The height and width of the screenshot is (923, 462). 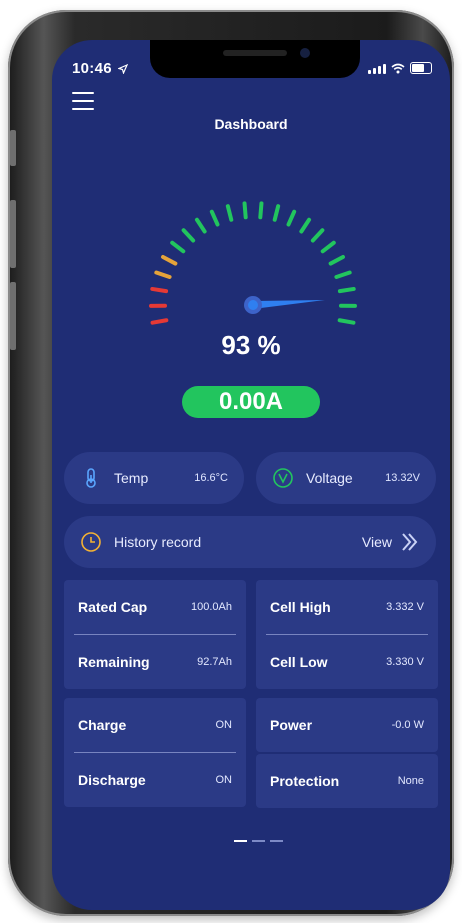 I want to click on temp-value: 16.6°C, so click(x=211, y=478).